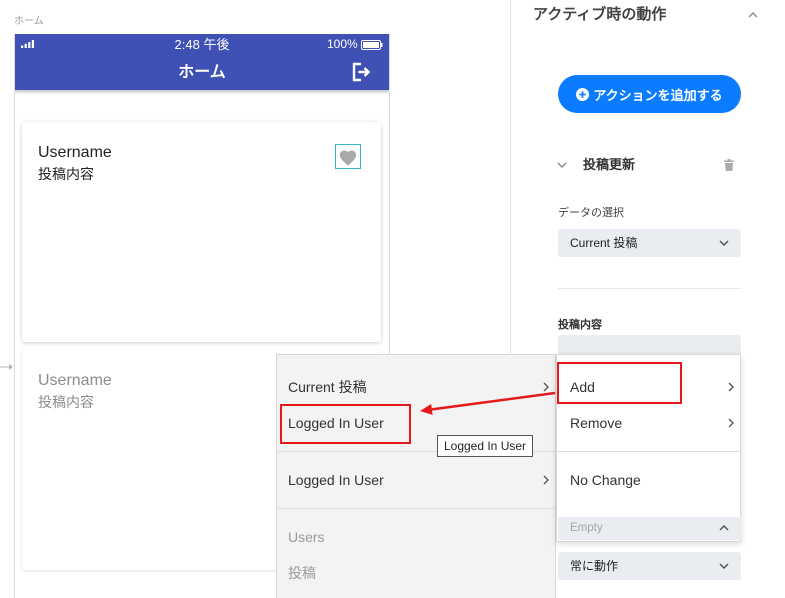  Describe the element at coordinates (345, 424) in the screenshot. I see `annotation-box-logged-in-user` at that location.